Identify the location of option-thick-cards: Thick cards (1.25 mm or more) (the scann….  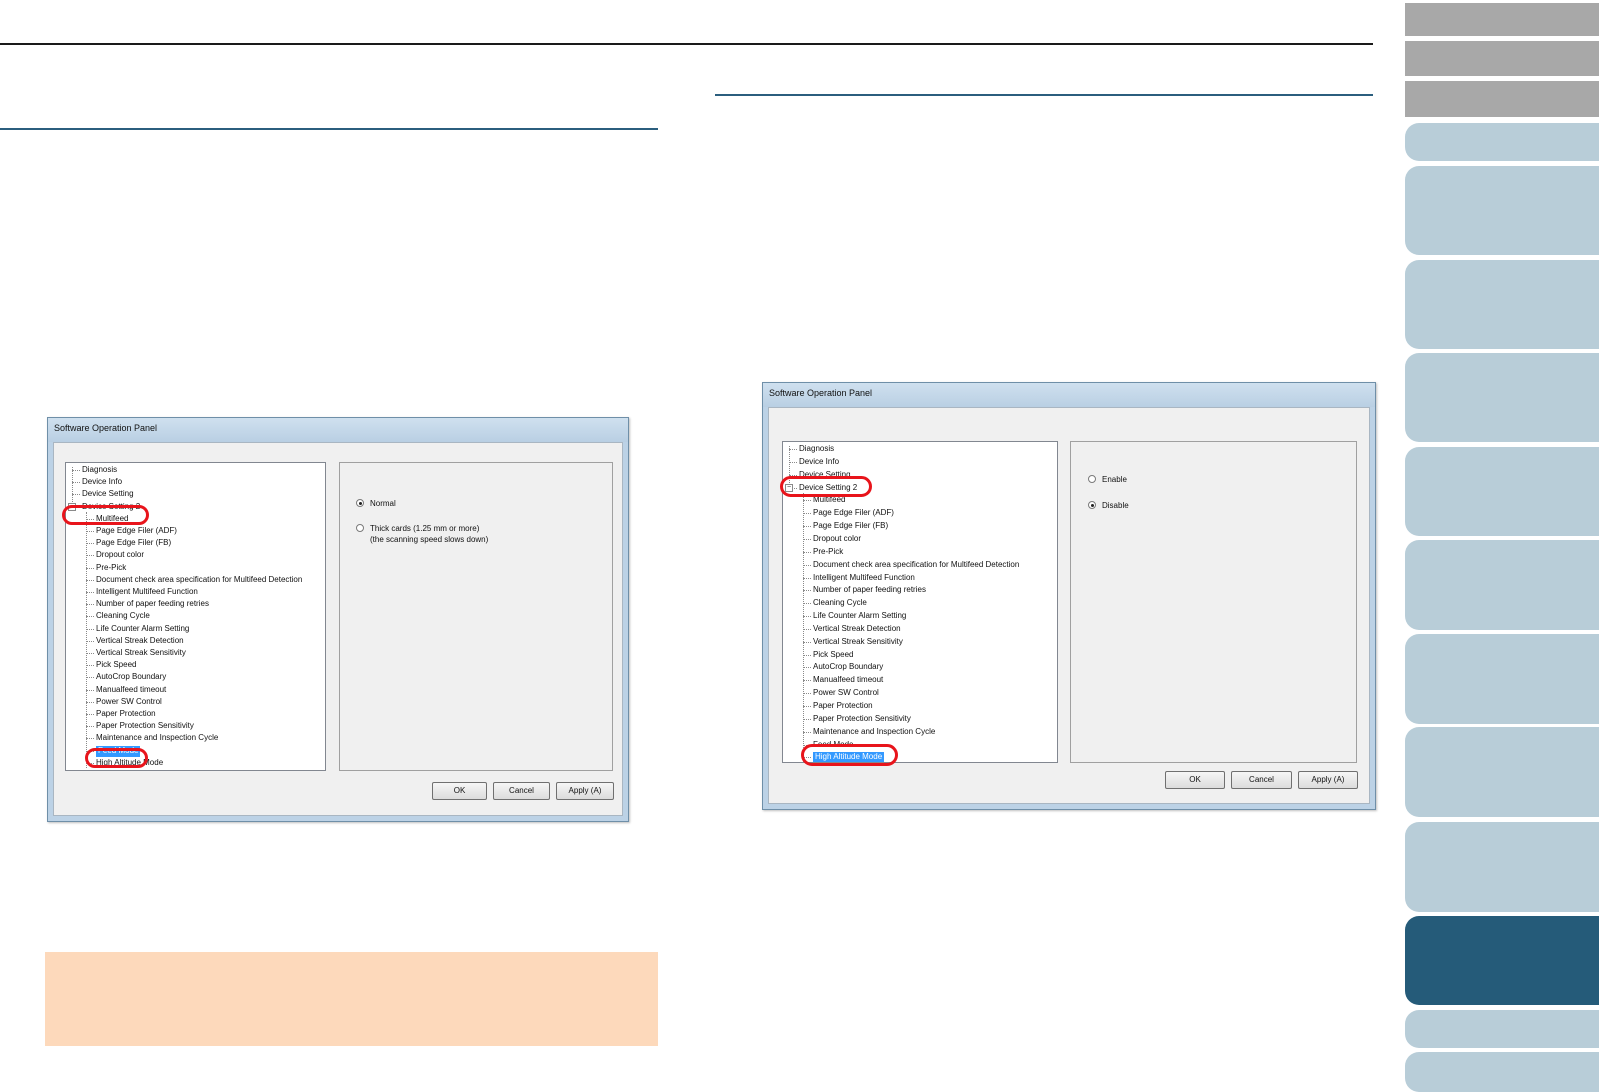
(422, 534).